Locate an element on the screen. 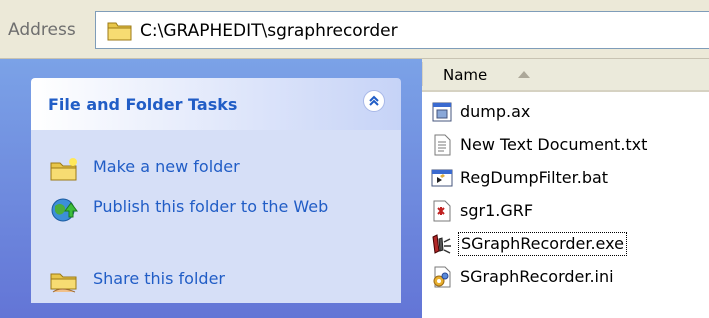 Image resolution: width=709 pixels, height=318 pixels. file-item-sgr1-grf: sgr1.GRF is located at coordinates (483, 211).